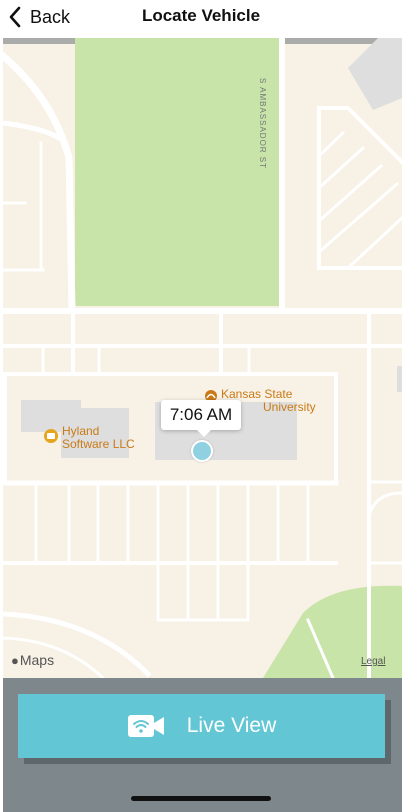 This screenshot has width=402, height=812. Describe the element at coordinates (202, 451) in the screenshot. I see `vehicle-location-marker` at that location.